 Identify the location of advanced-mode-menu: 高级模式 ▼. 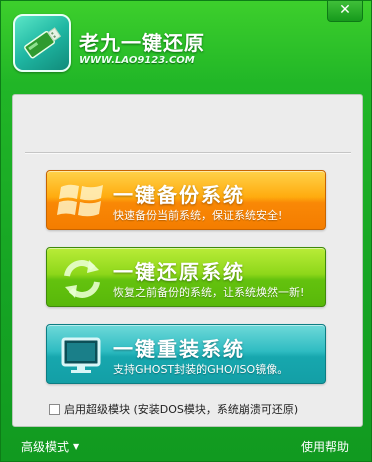
(50, 446).